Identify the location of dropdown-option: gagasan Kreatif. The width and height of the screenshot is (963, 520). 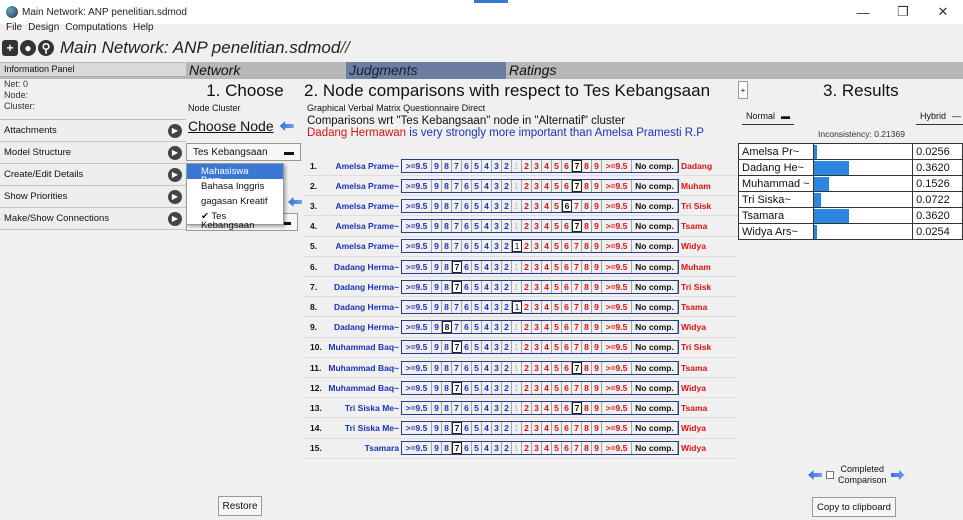
(235, 201).